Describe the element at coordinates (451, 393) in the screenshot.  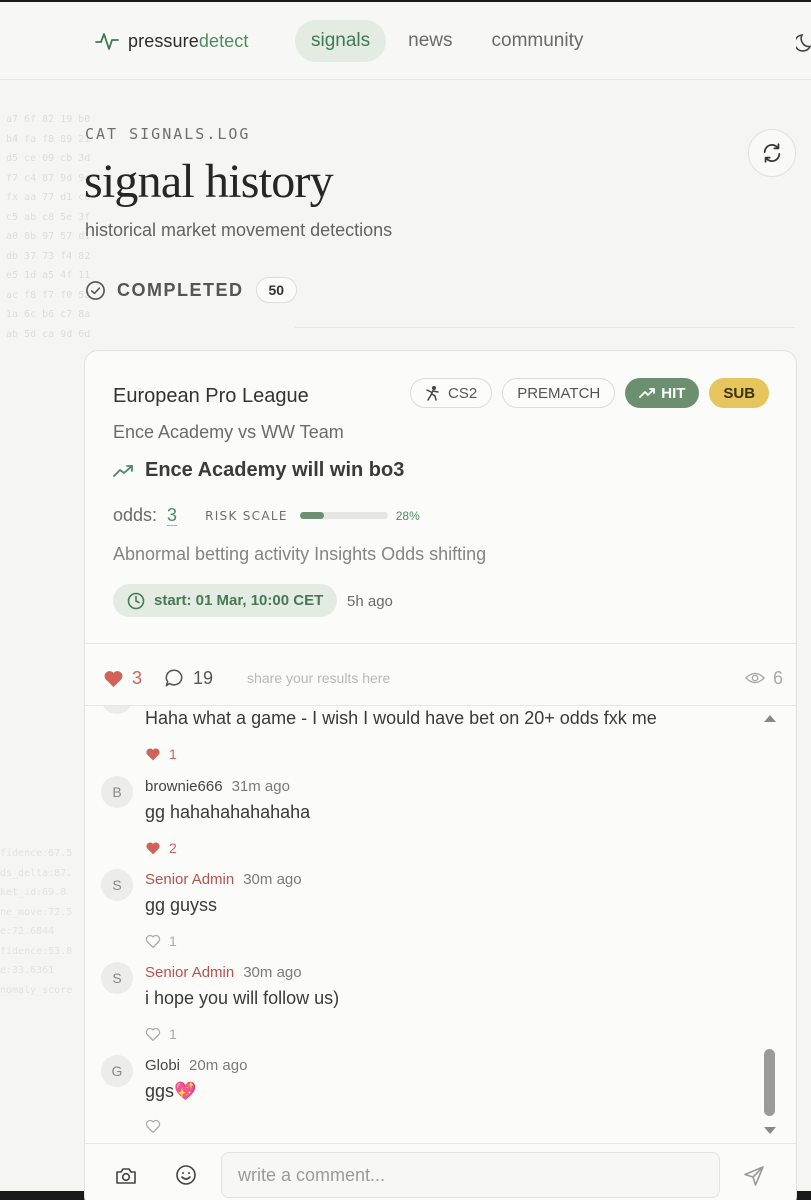
I see `game-tag: CS2` at that location.